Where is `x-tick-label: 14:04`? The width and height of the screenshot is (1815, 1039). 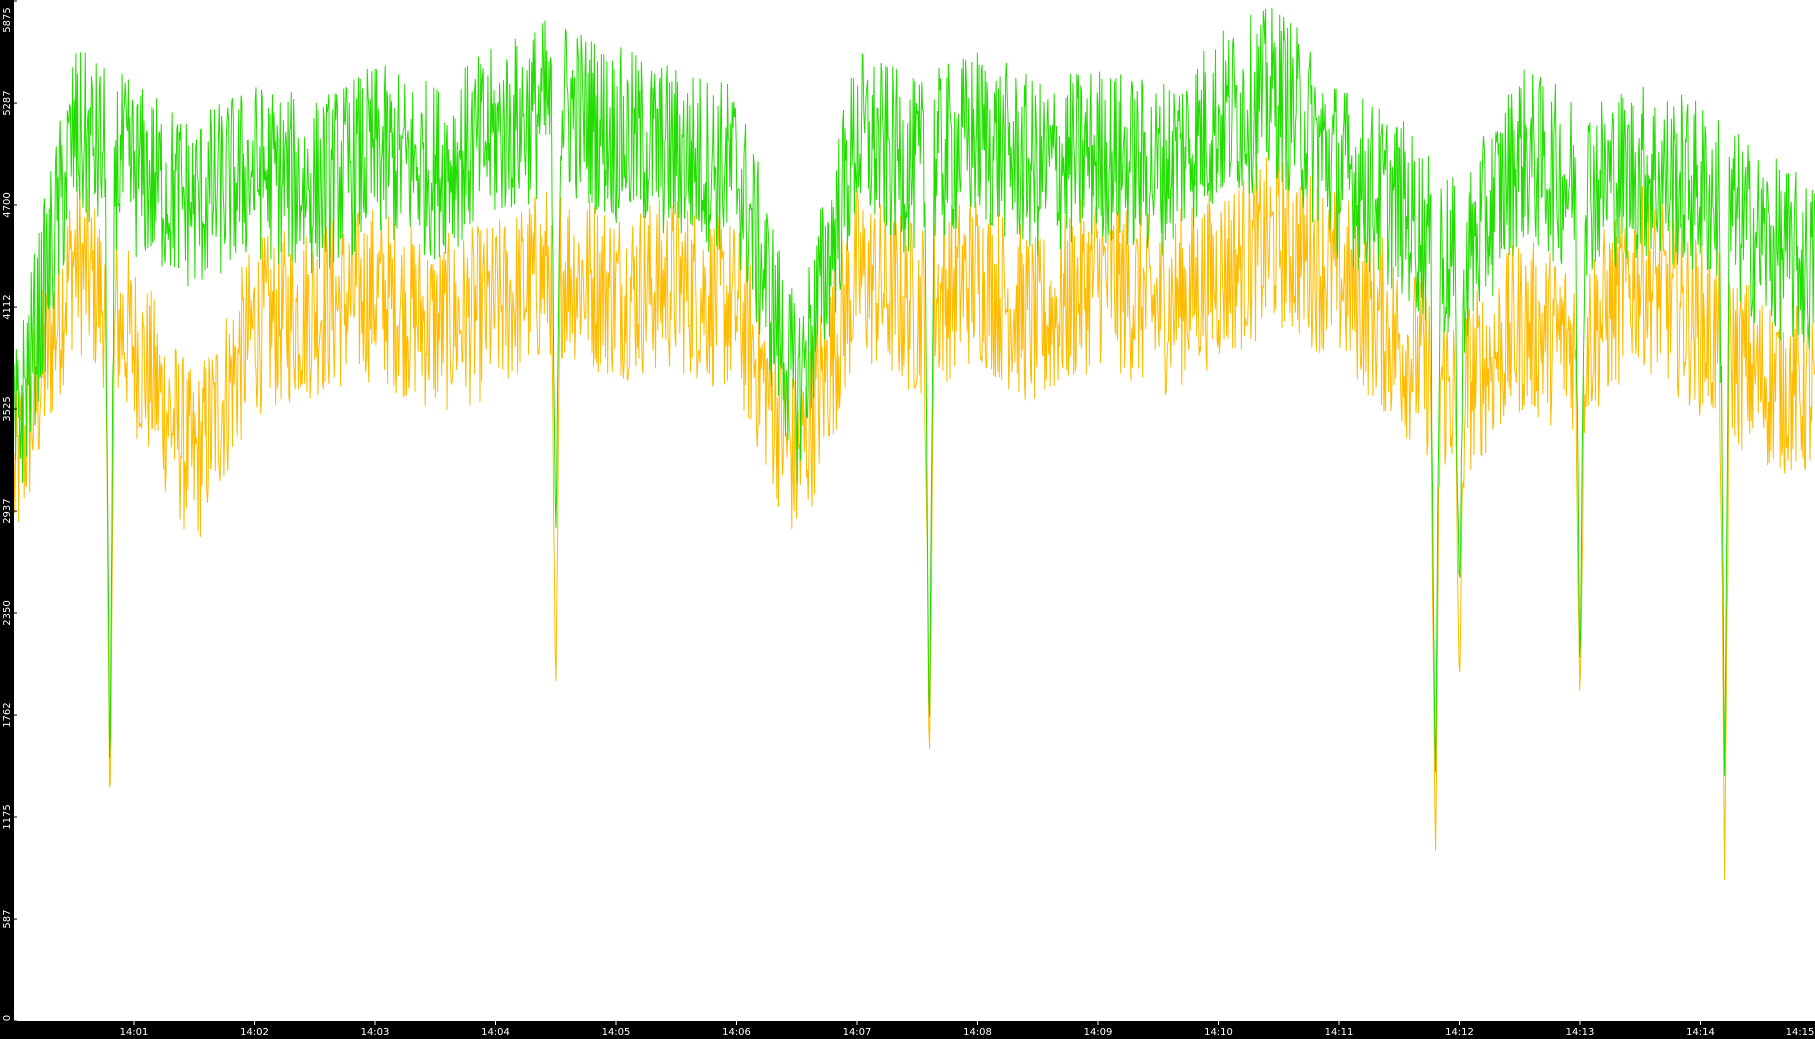
x-tick-label: 14:04 is located at coordinates (495, 1032).